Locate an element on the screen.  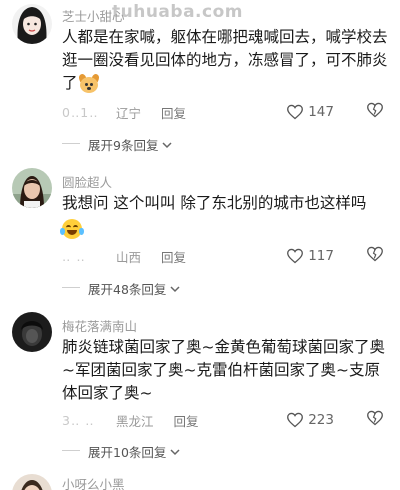
expand-replies-button: 展开48条回复 is located at coordinates (134, 288).